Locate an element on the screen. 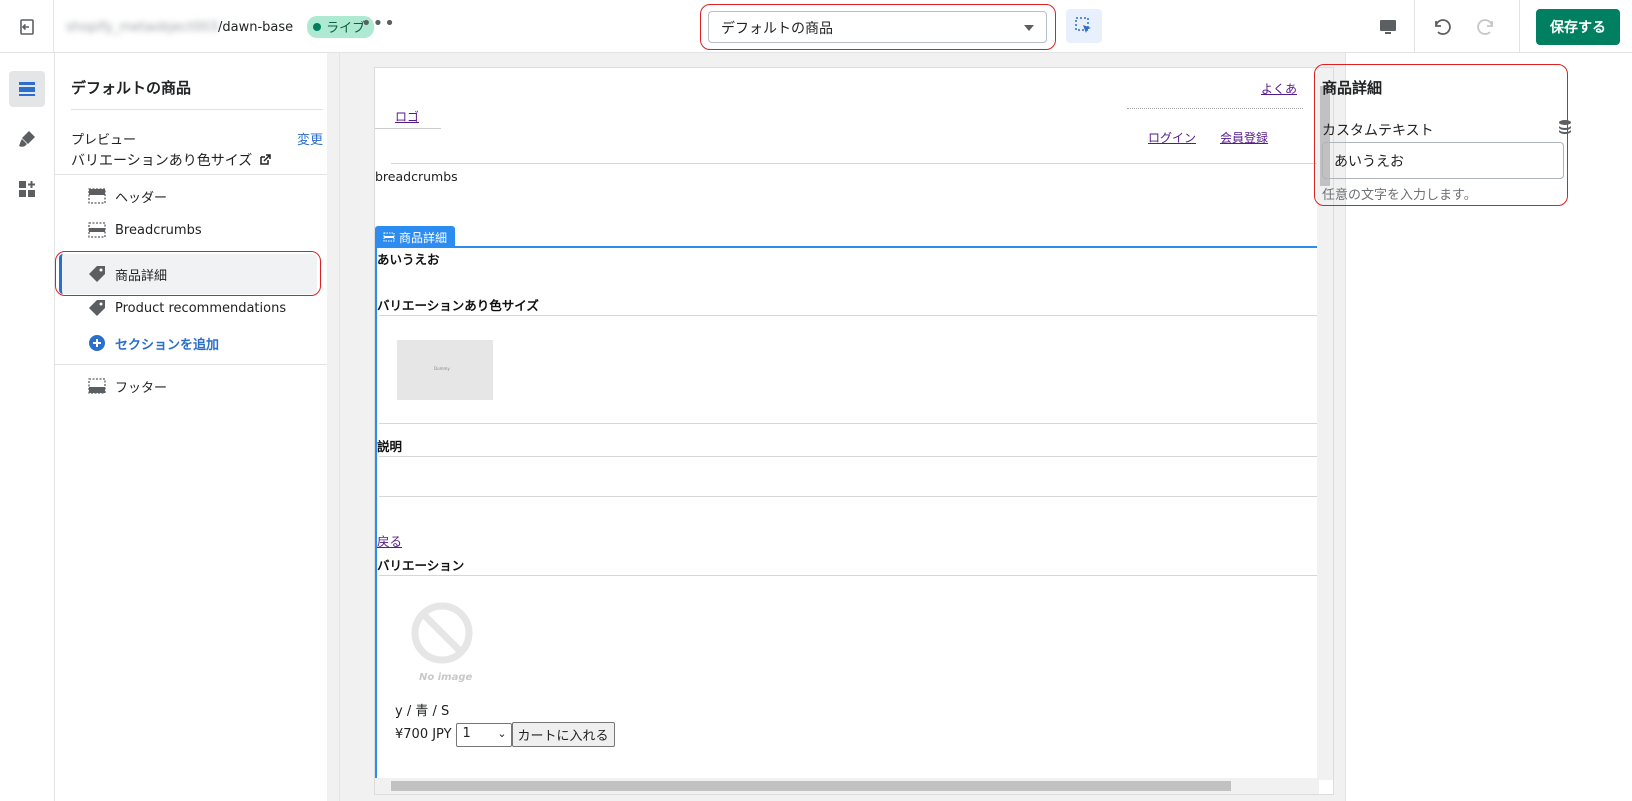 This screenshot has height=801, width=1632. rail-apps-button is located at coordinates (27, 189).